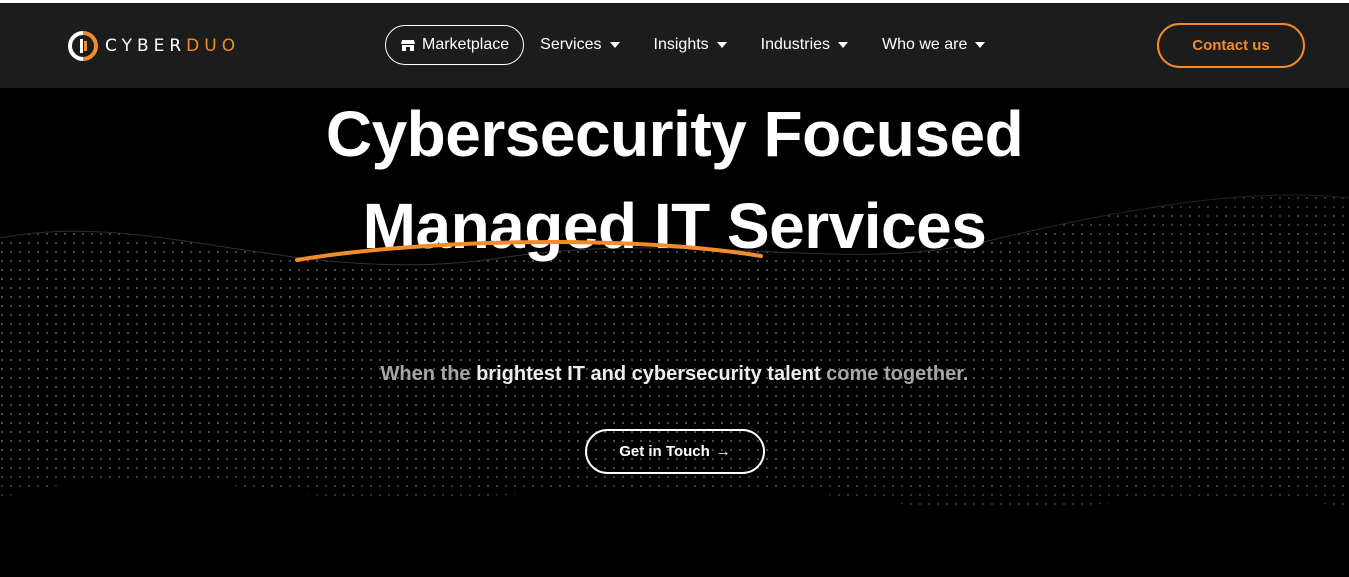  I want to click on sub-bold: brightest IT and cybersecurity talent, so click(648, 374).